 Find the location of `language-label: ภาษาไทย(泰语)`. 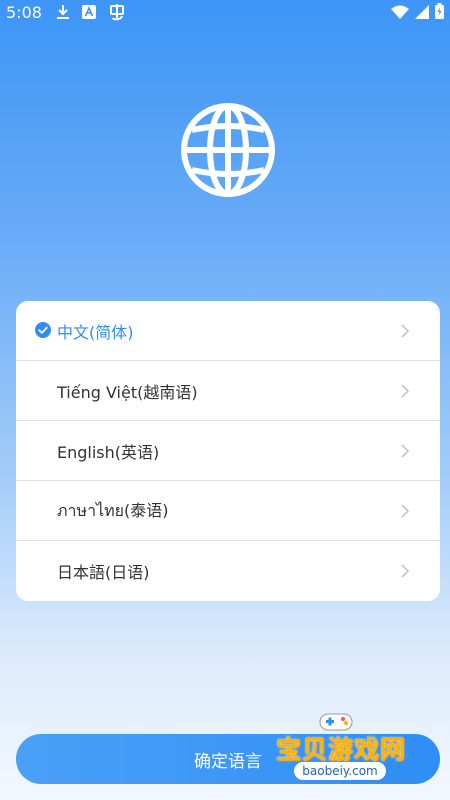

language-label: ภาษาไทย(泰语) is located at coordinates (113, 510).